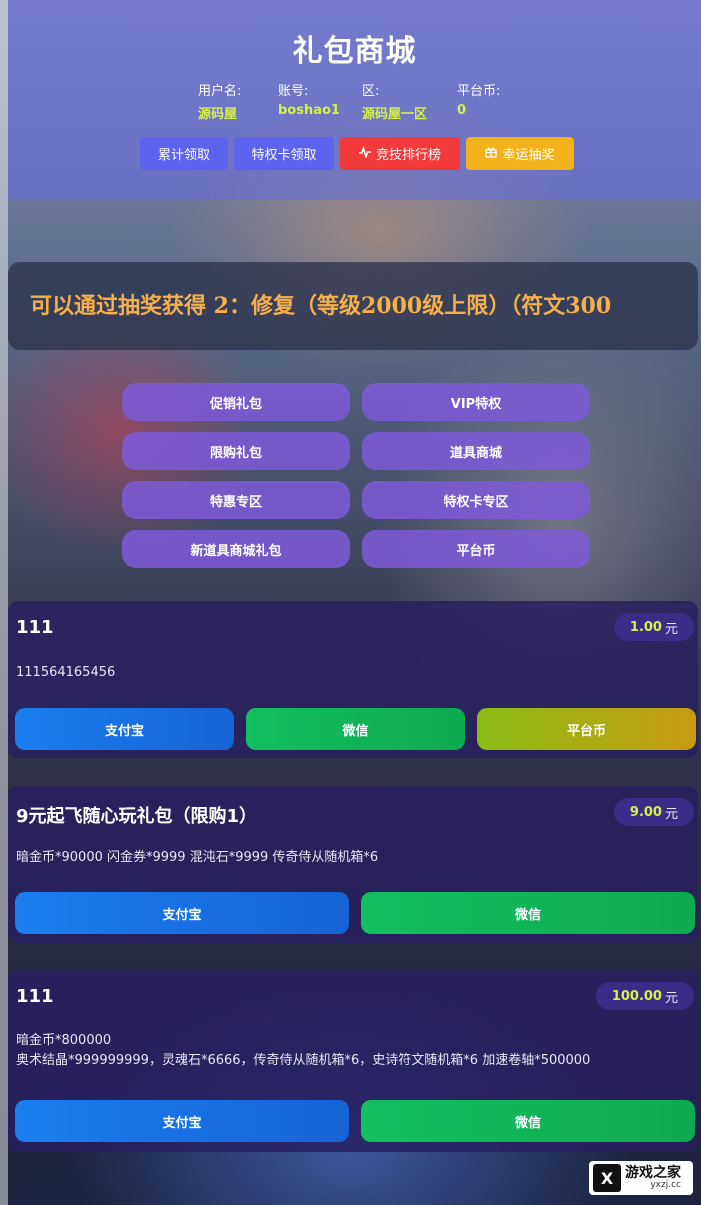  I want to click on category-privilege-cards: 特权卡专区, so click(476, 500).